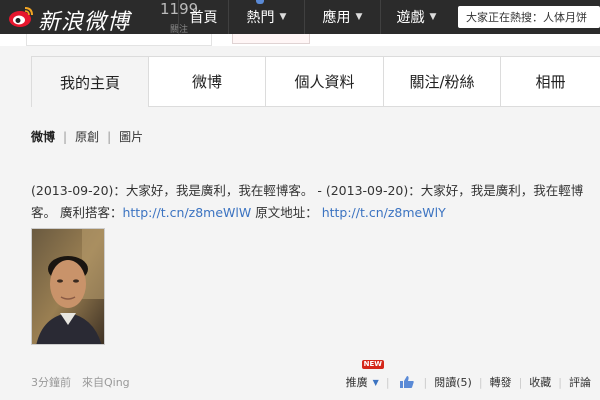 Image resolution: width=600 pixels, height=400 pixels. What do you see at coordinates (356, 382) in the screenshot?
I see `promote-label: 推廣` at bounding box center [356, 382].